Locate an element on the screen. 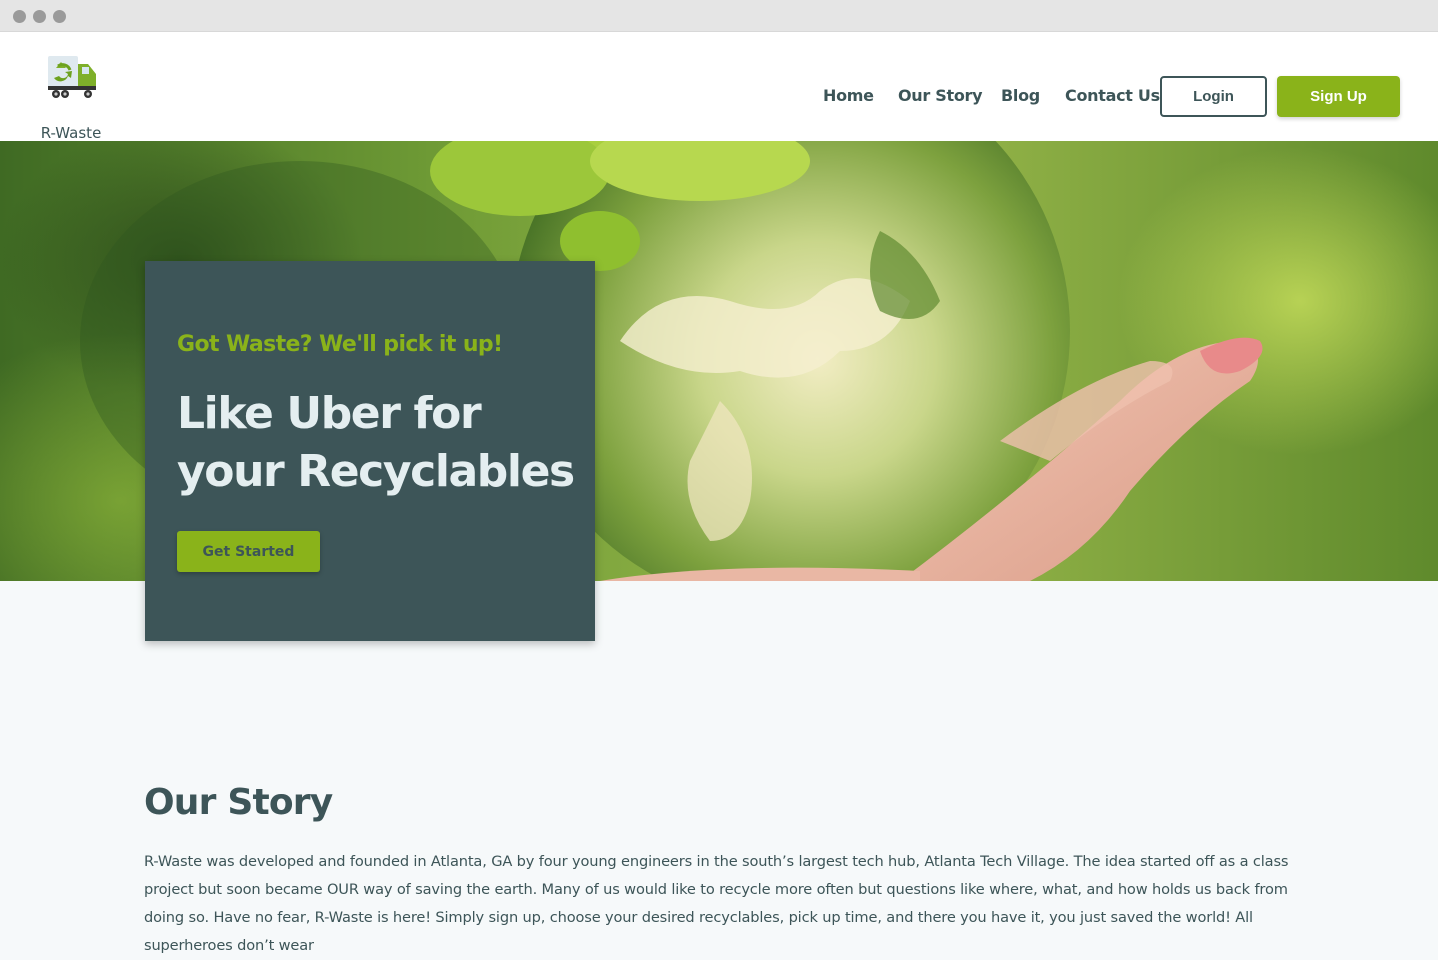 This screenshot has width=1438, height=960. hero-title: Like Uber for your Recyclables is located at coordinates (376, 442).